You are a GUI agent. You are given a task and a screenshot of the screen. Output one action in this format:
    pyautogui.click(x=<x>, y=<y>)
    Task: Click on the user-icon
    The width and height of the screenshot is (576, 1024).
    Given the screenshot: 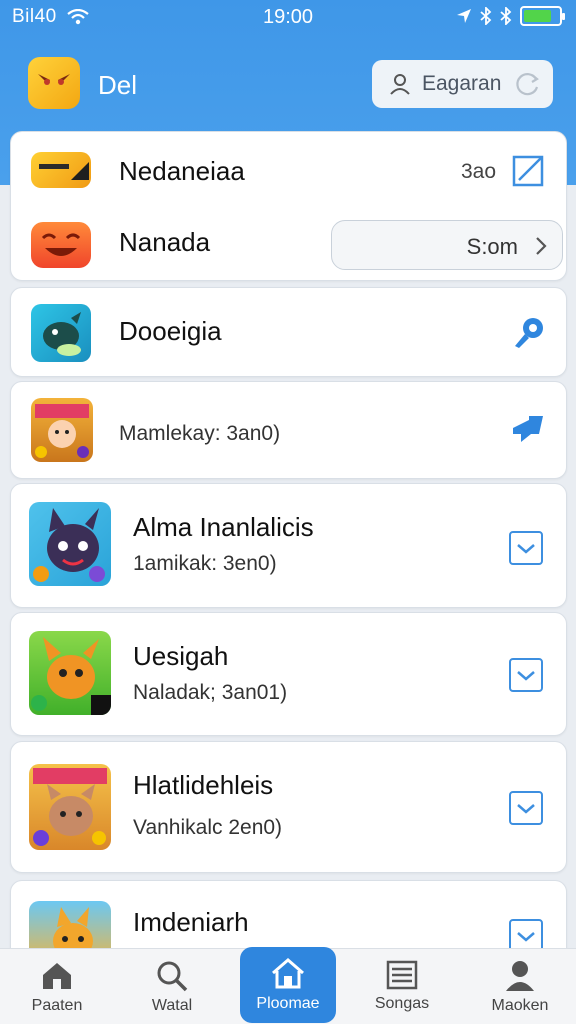 What is the action you would take?
    pyautogui.click(x=400, y=84)
    